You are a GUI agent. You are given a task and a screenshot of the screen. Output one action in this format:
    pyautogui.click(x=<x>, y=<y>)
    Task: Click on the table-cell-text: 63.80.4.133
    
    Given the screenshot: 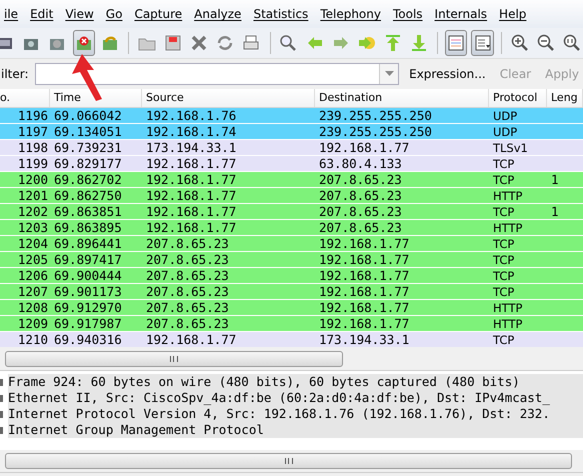 What is the action you would take?
    pyautogui.click(x=360, y=163)
    